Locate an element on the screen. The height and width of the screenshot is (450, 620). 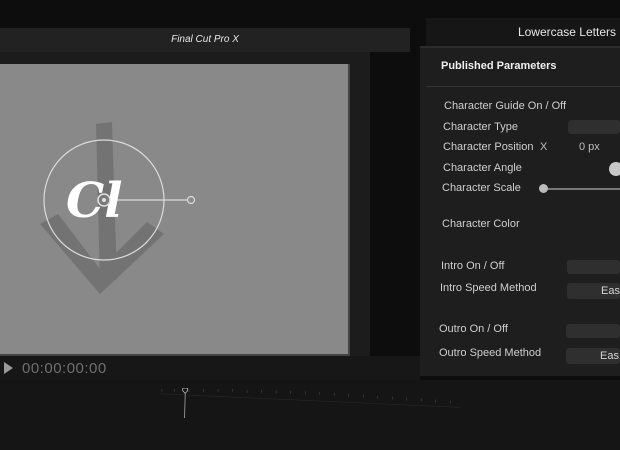
position-axis-label: X is located at coordinates (544, 147).